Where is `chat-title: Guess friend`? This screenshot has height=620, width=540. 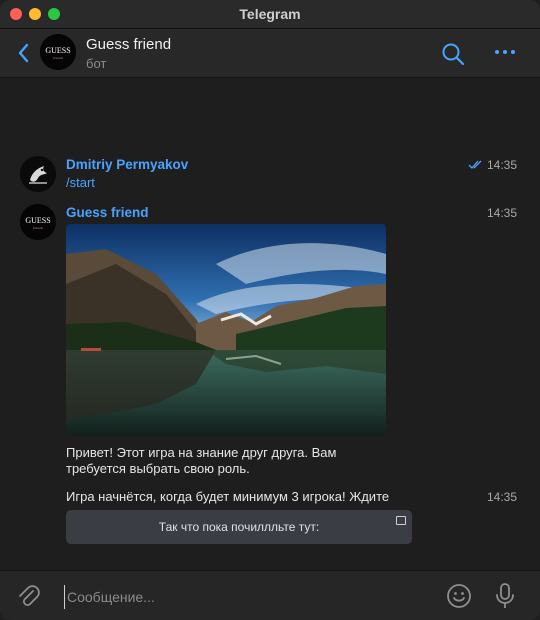 chat-title: Guess friend is located at coordinates (128, 44).